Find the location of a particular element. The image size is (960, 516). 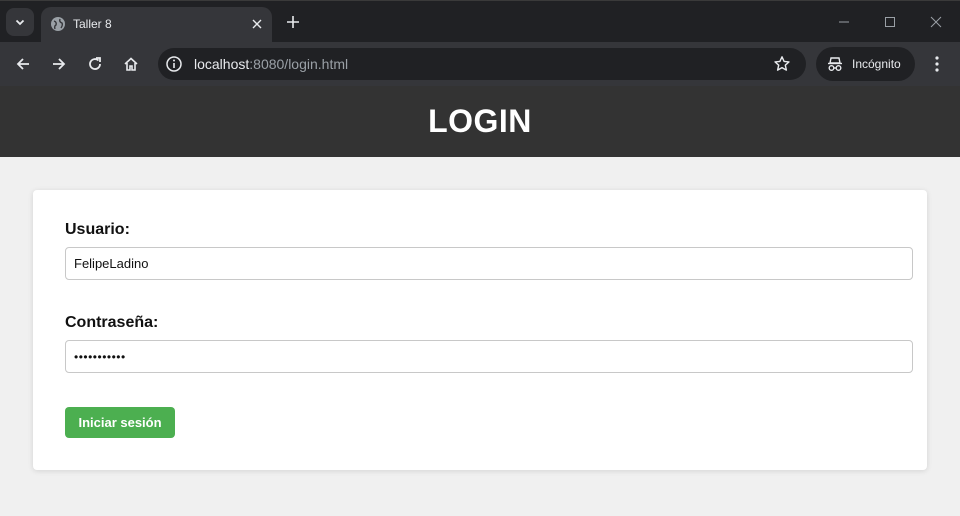

password-input is located at coordinates (489, 356).